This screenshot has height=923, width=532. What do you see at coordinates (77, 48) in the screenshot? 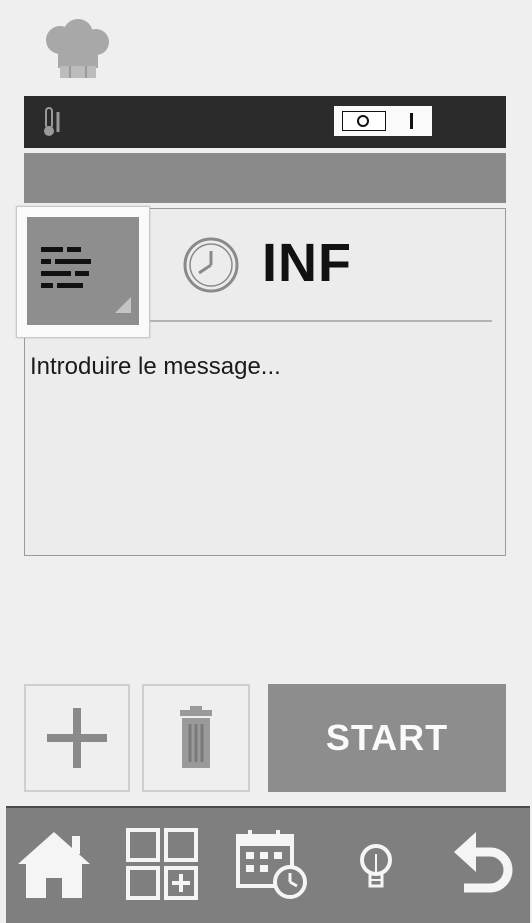
I see `chef-hat-icon` at bounding box center [77, 48].